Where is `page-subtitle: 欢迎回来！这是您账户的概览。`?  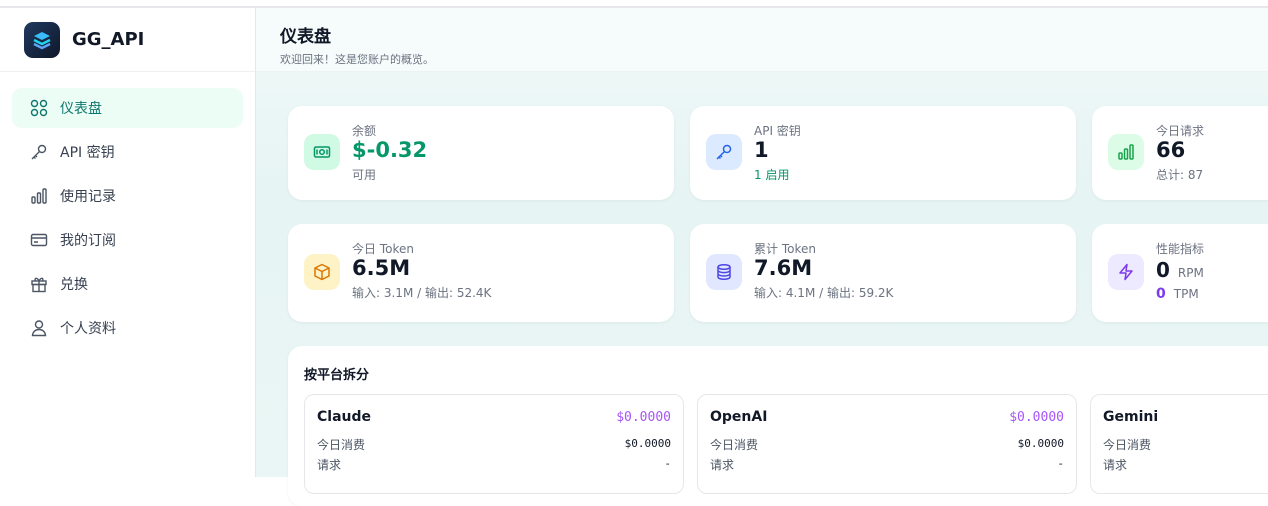
page-subtitle: 欢迎回来！这是您账户的概览。 is located at coordinates (357, 59).